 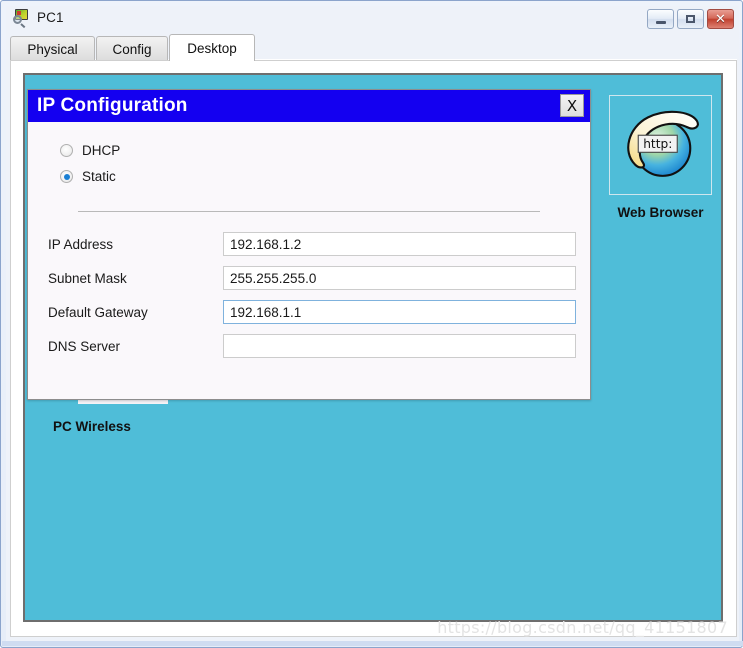 I want to click on tab-desktop-label: Desktop, so click(x=212, y=48).